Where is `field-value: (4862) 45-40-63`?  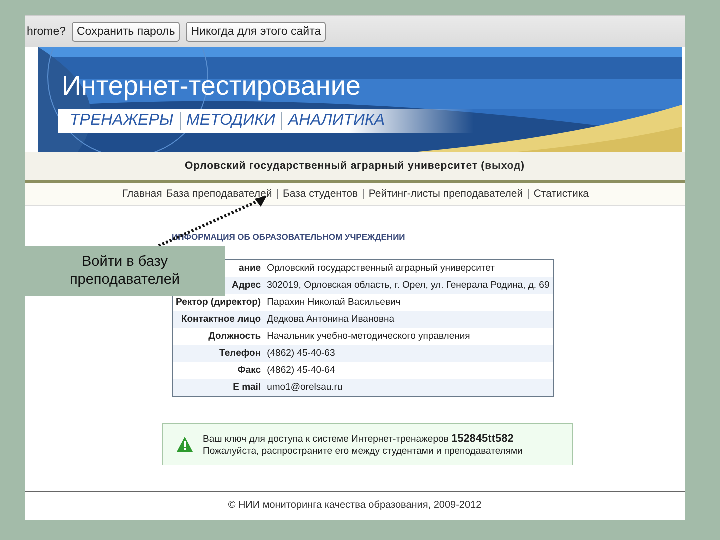
field-value: (4862) 45-40-63 is located at coordinates (409, 353).